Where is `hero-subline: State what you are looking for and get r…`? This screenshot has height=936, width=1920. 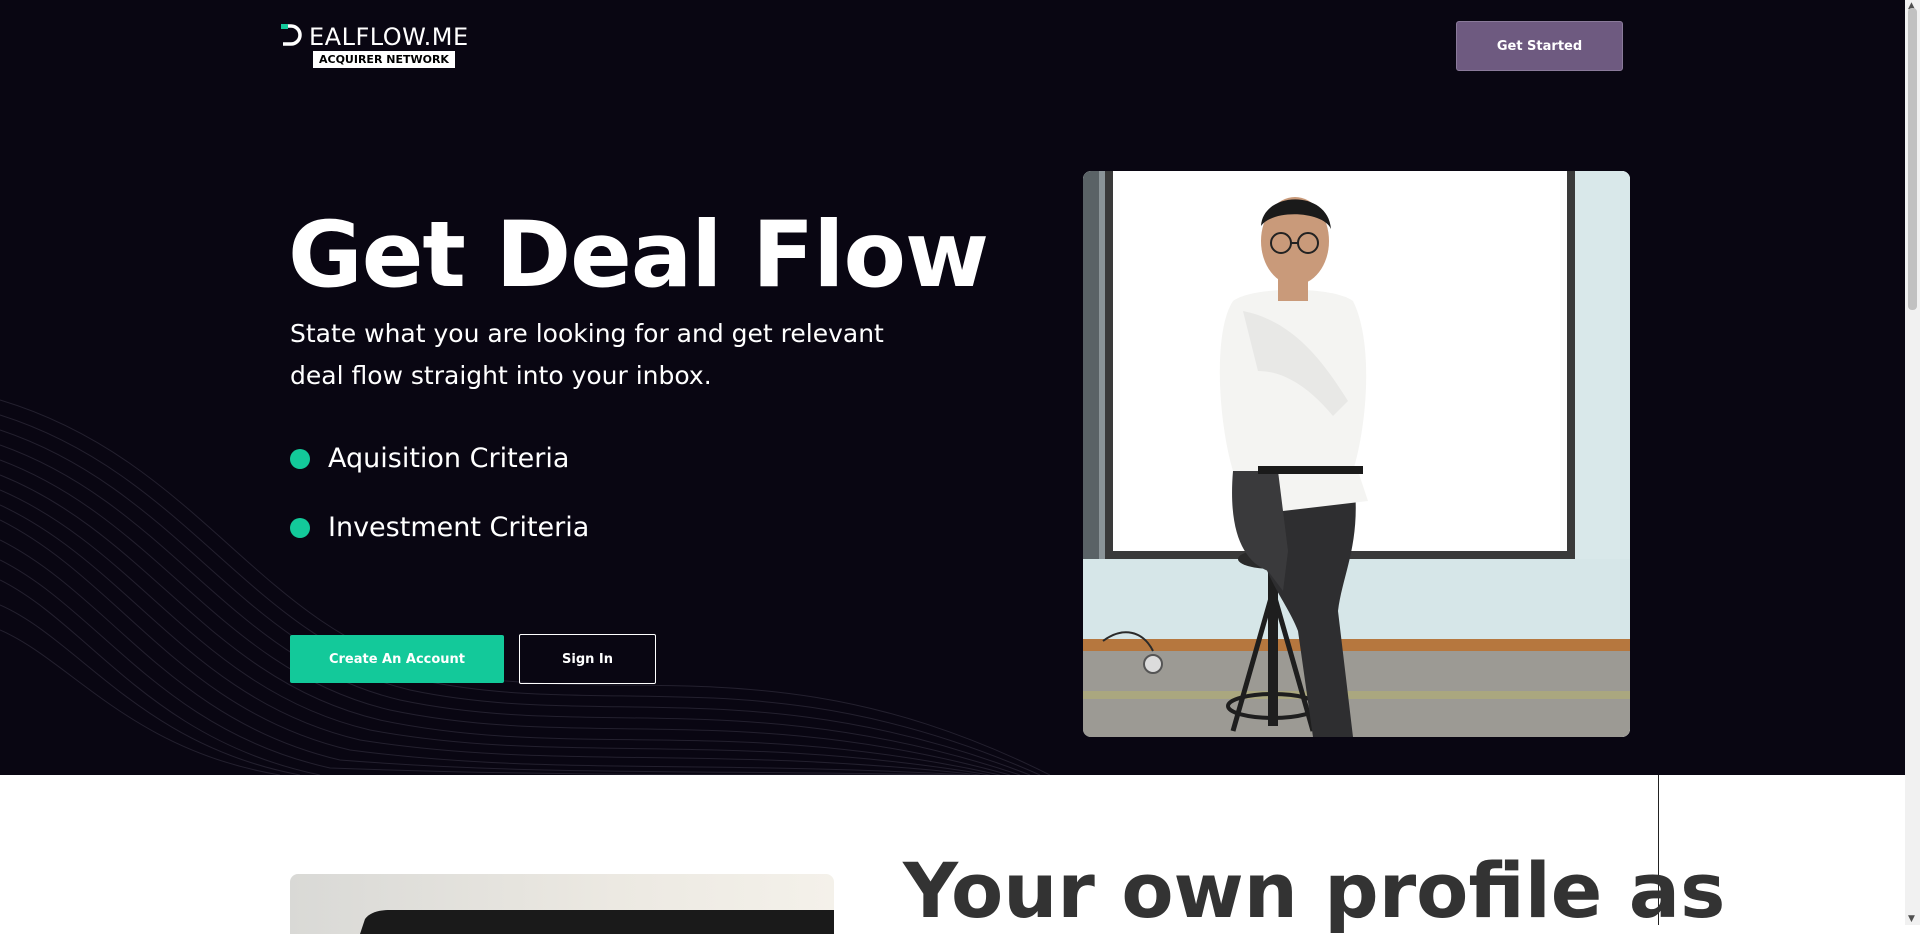 hero-subline: State what you are looking for and get r… is located at coordinates (587, 354).